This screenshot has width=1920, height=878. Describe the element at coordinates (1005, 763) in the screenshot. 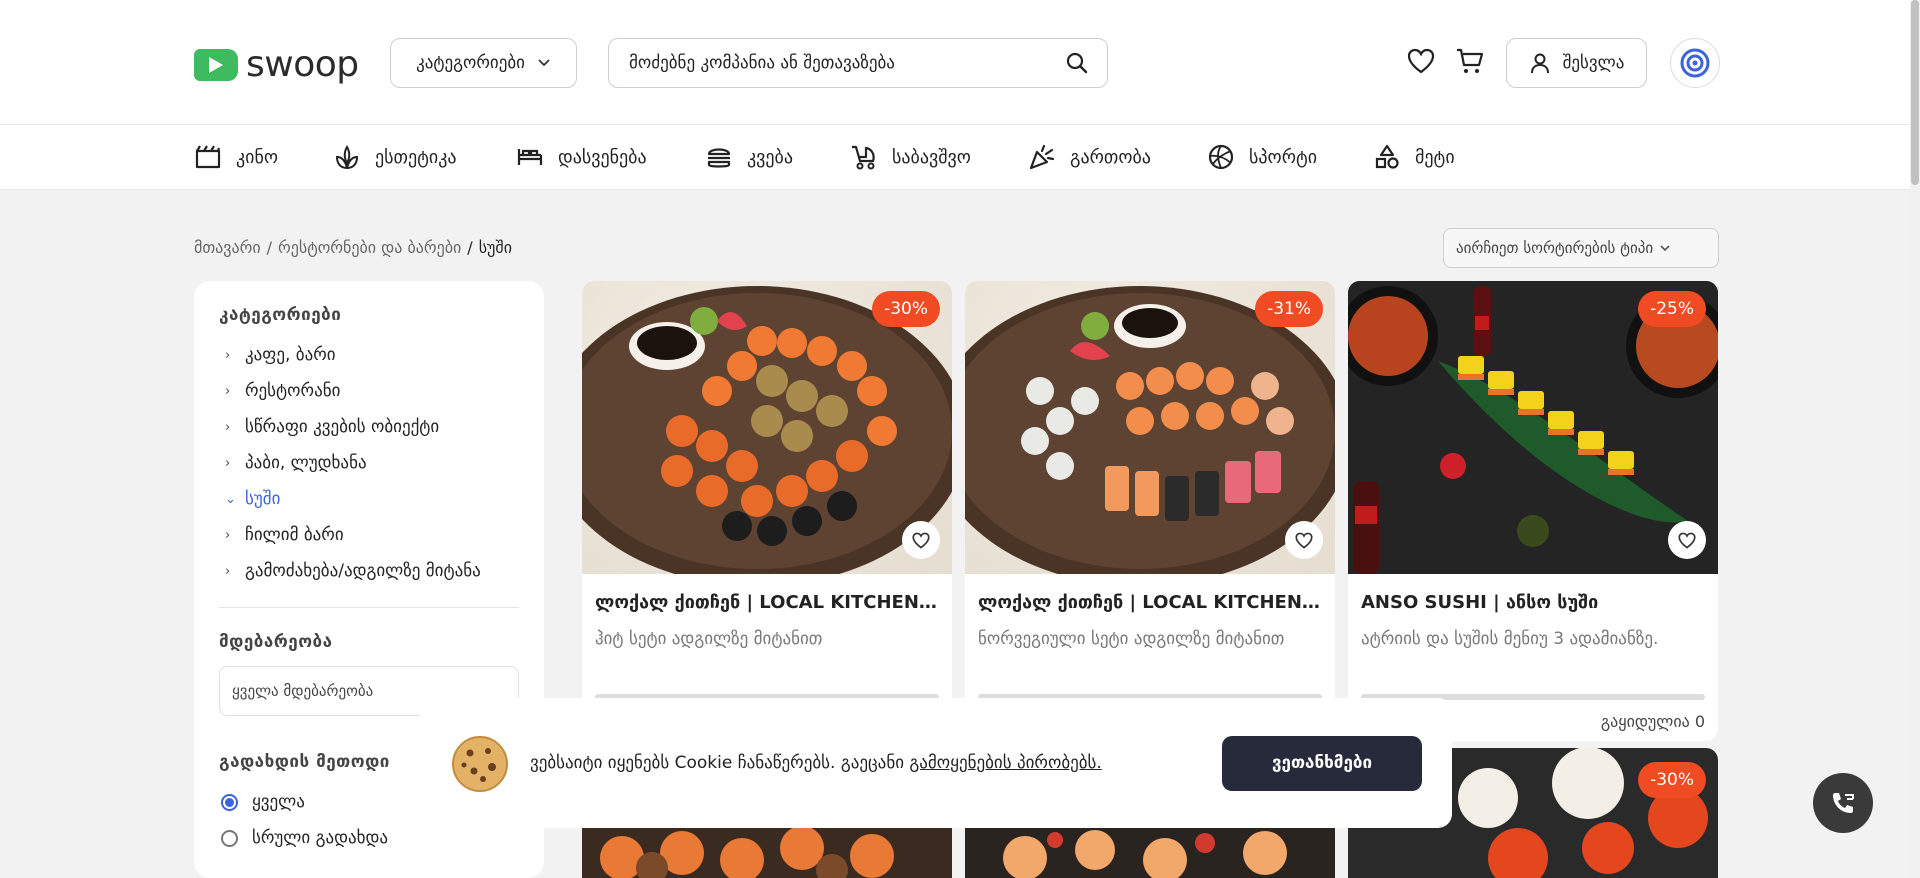

I see `terms-link: გამოყენების პირობებს.` at that location.